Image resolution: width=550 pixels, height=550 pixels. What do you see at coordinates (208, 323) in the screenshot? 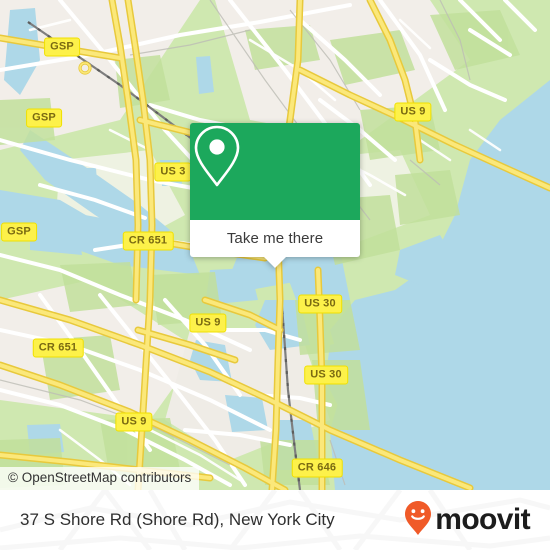
I see `road-shield-us9-2: US 9` at bounding box center [208, 323].